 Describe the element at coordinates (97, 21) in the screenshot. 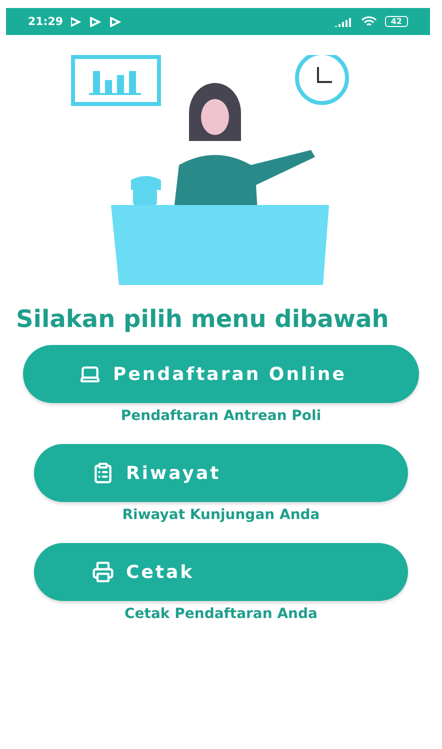

I see `play-icons` at that location.